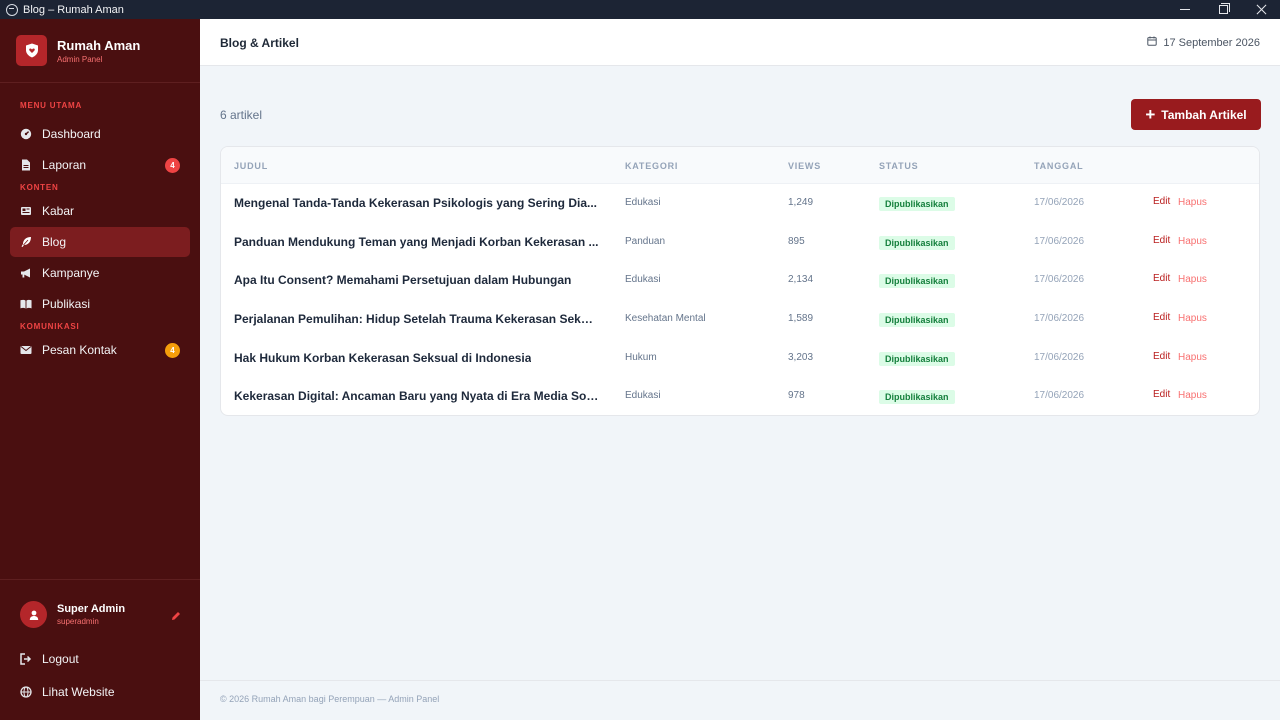 This screenshot has height=720, width=1280. I want to click on restore-icon, so click(1224, 8).